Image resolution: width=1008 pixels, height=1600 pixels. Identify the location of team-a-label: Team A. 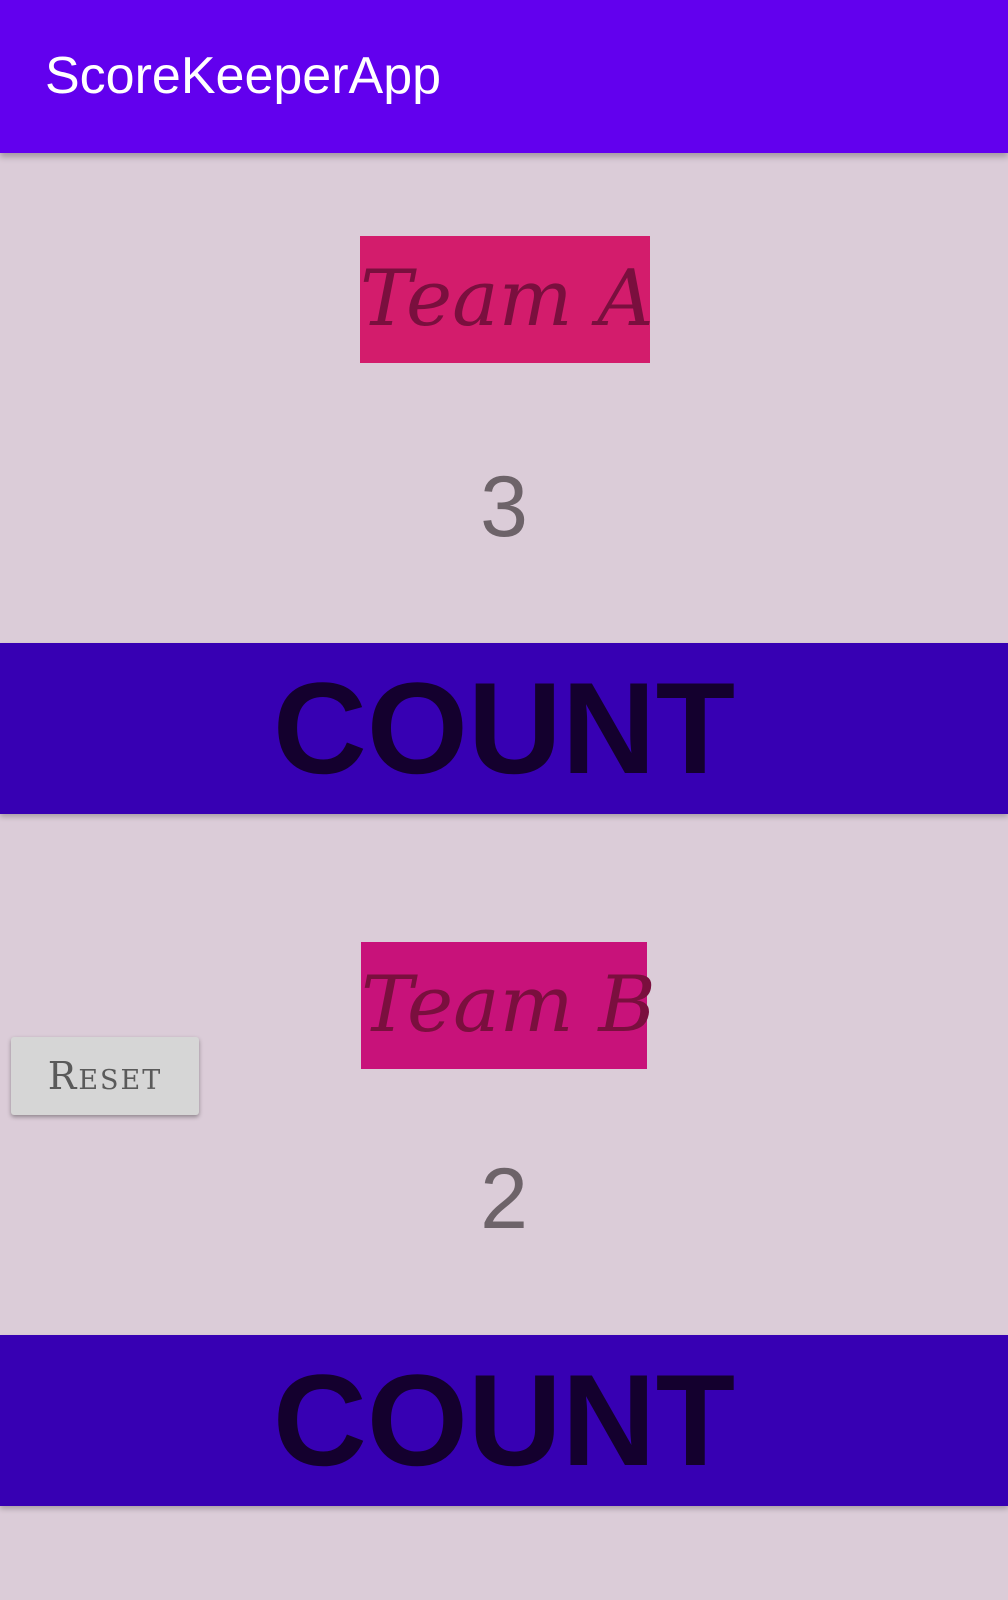
(507, 299).